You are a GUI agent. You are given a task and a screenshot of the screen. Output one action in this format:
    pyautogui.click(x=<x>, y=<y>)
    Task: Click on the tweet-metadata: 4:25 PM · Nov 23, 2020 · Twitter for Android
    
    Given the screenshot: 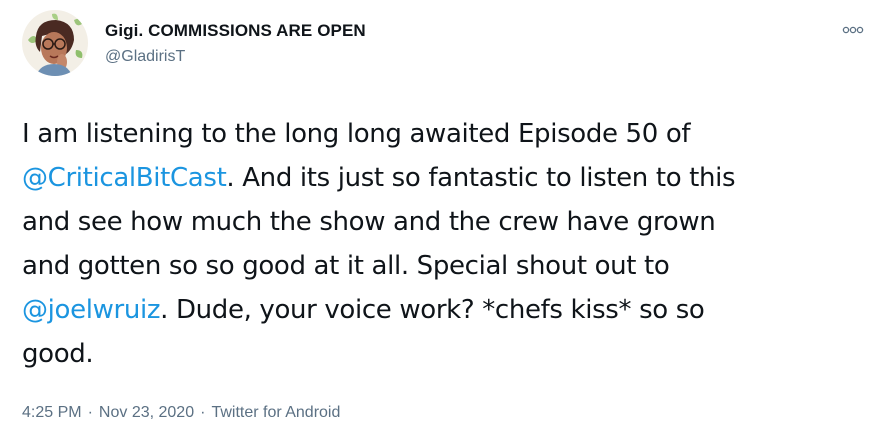 What is the action you would take?
    pyautogui.click(x=181, y=413)
    